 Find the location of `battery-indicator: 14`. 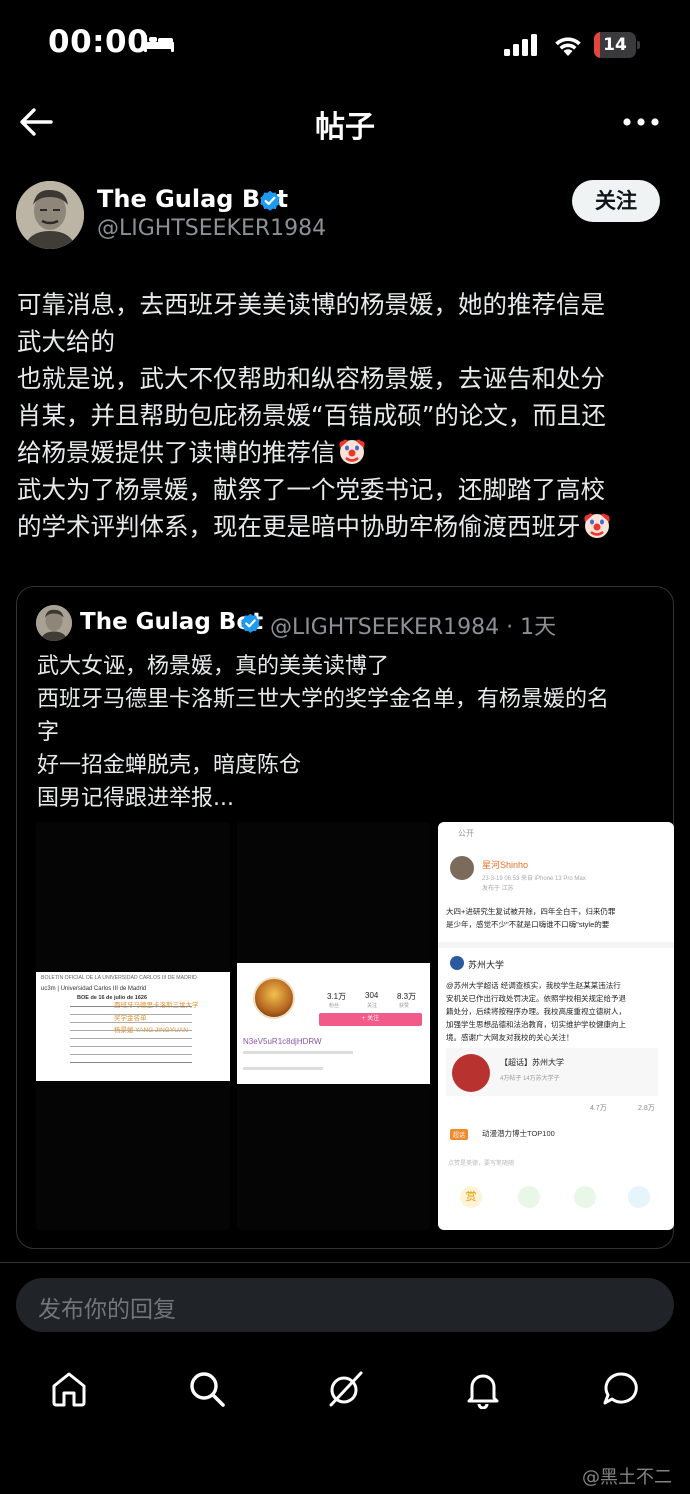

battery-indicator: 14 is located at coordinates (617, 45).